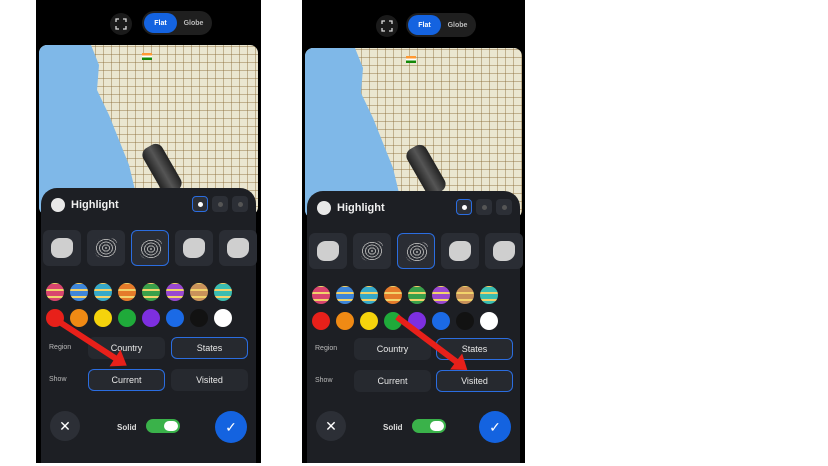 This screenshot has width=828, height=466. What do you see at coordinates (392, 349) in the screenshot?
I see `region-country-button: Country` at bounding box center [392, 349].